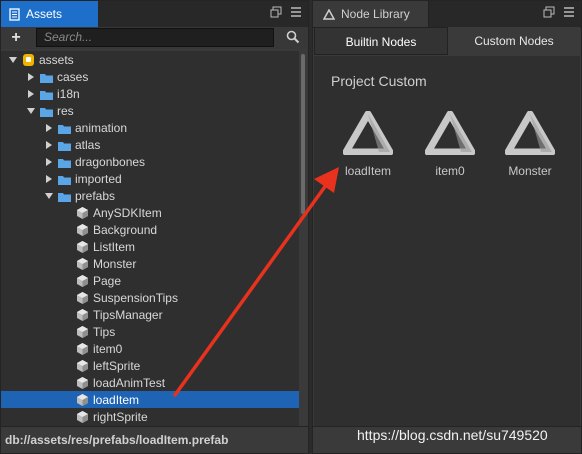 This screenshot has width=582, height=454. I want to click on tree-item-folder: i18n, so click(150, 93).